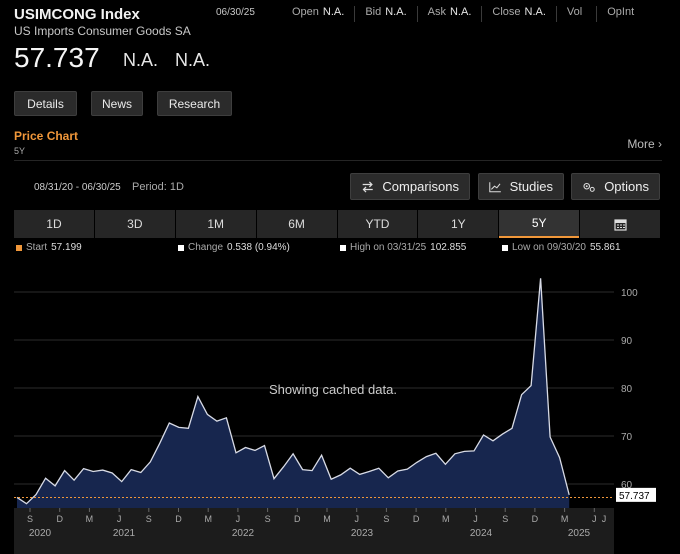 Image resolution: width=680 pixels, height=554 pixels. I want to click on stat-change: Change 0.538 (0.94%), so click(234, 247).